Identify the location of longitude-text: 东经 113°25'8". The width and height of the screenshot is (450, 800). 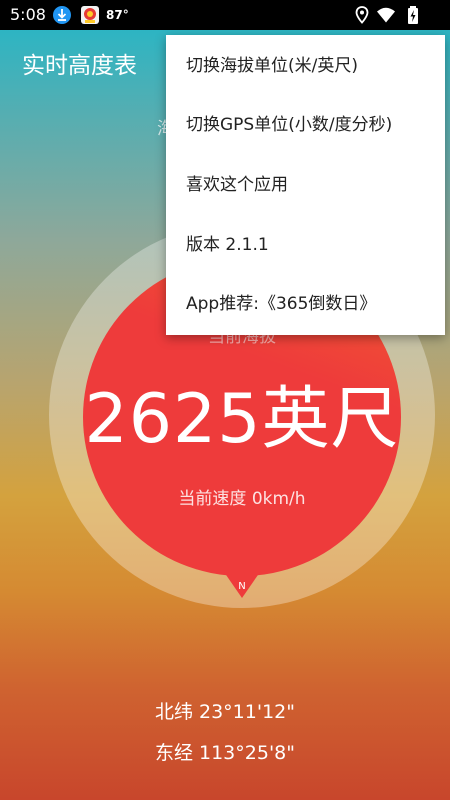
(225, 753).